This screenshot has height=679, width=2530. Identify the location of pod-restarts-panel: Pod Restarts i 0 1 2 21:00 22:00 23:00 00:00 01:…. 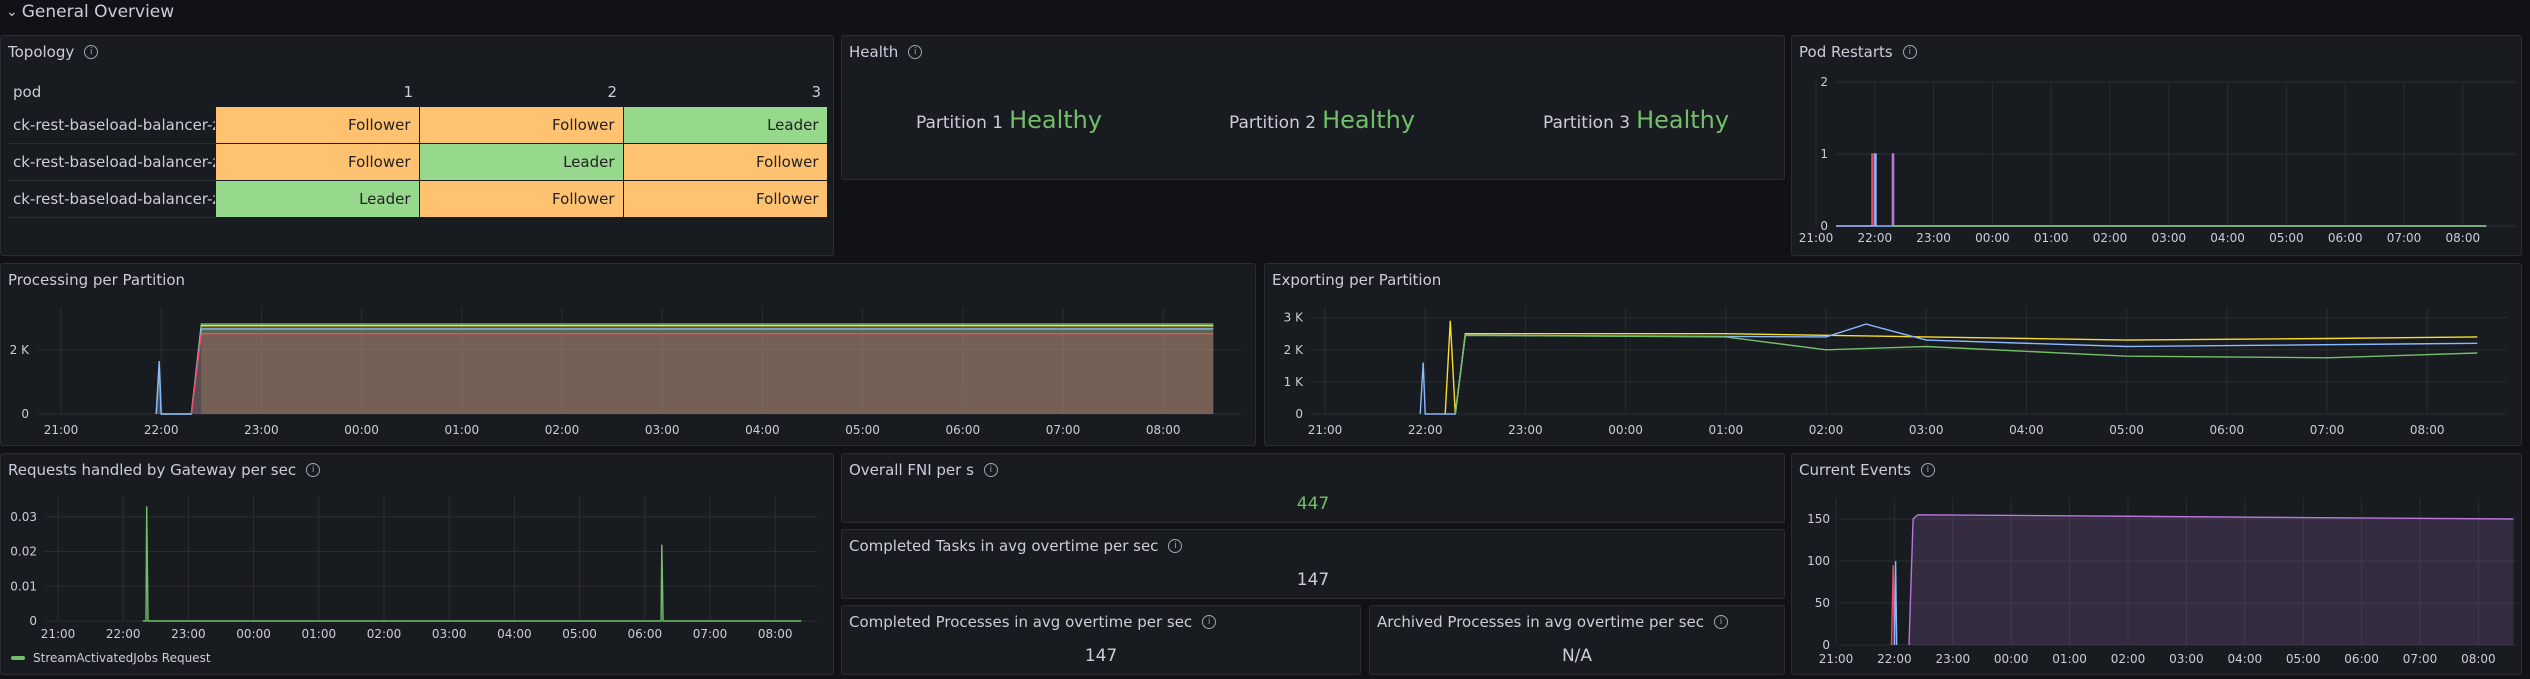
(2156, 145).